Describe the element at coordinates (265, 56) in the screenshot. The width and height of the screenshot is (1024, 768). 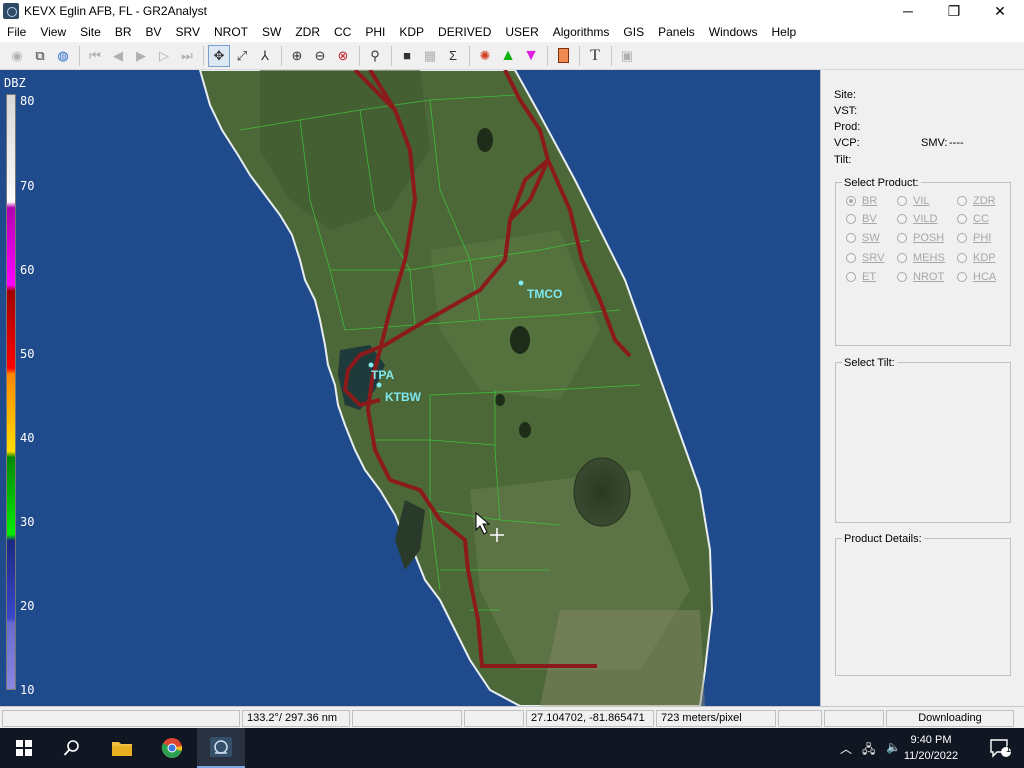
I see `cross-section-icon: ⅄` at that location.